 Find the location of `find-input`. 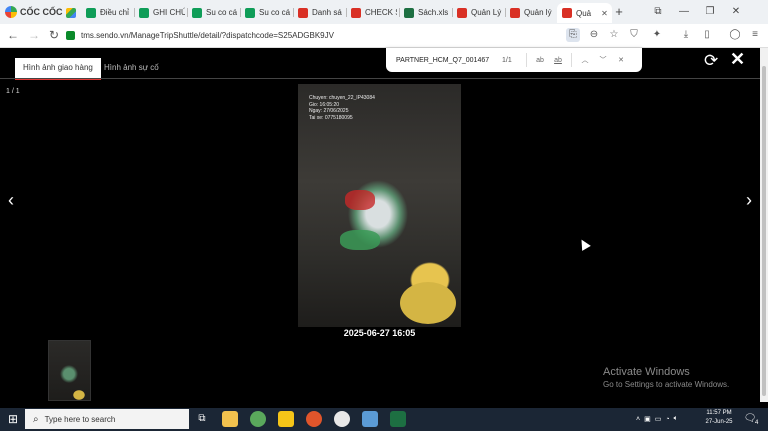

find-input is located at coordinates (446, 60).